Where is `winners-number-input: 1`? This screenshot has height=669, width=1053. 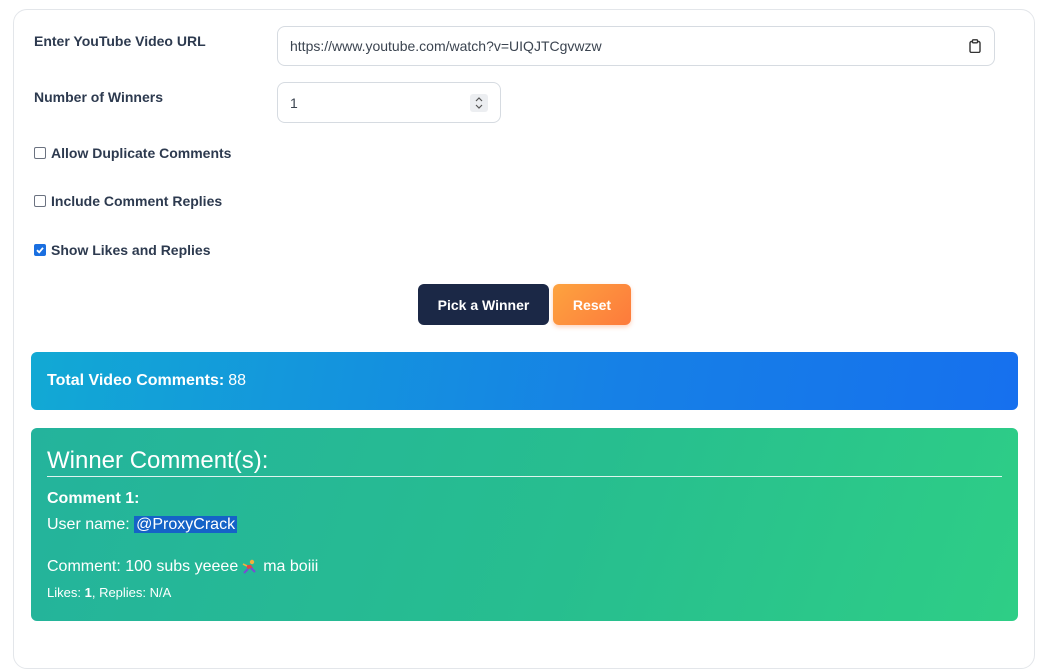 winners-number-input: 1 is located at coordinates (389, 102).